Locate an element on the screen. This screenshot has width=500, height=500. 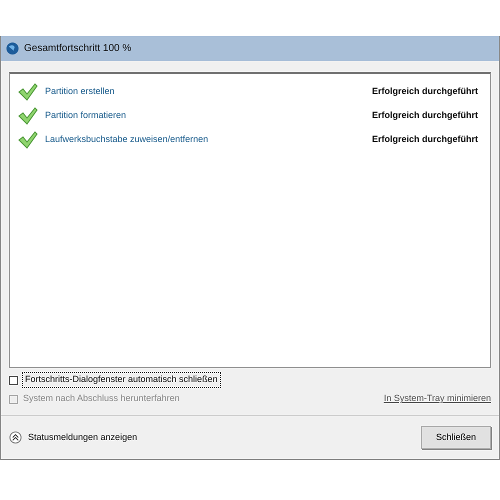
task-name: Partition erstellen is located at coordinates (80, 91).